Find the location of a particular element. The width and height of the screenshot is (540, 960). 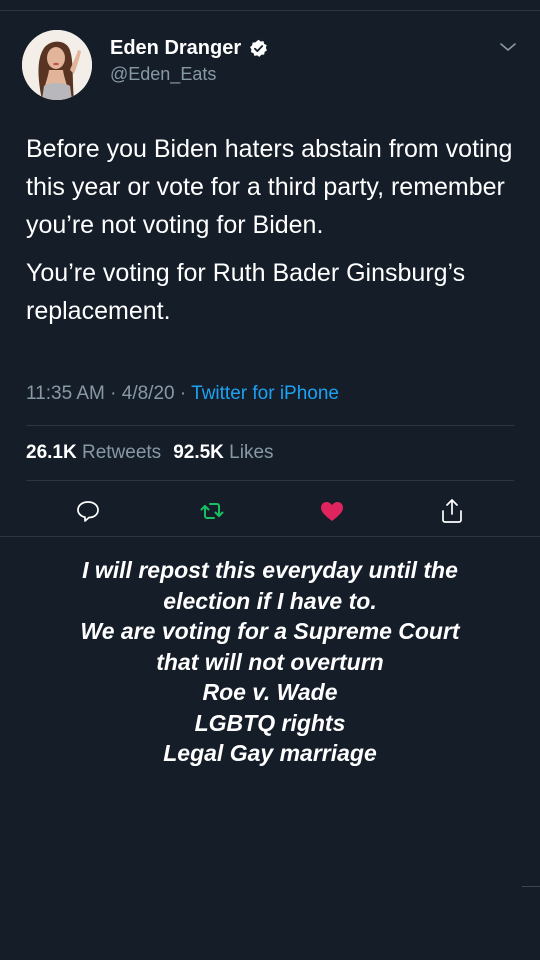

profile-photo is located at coordinates (57, 65).